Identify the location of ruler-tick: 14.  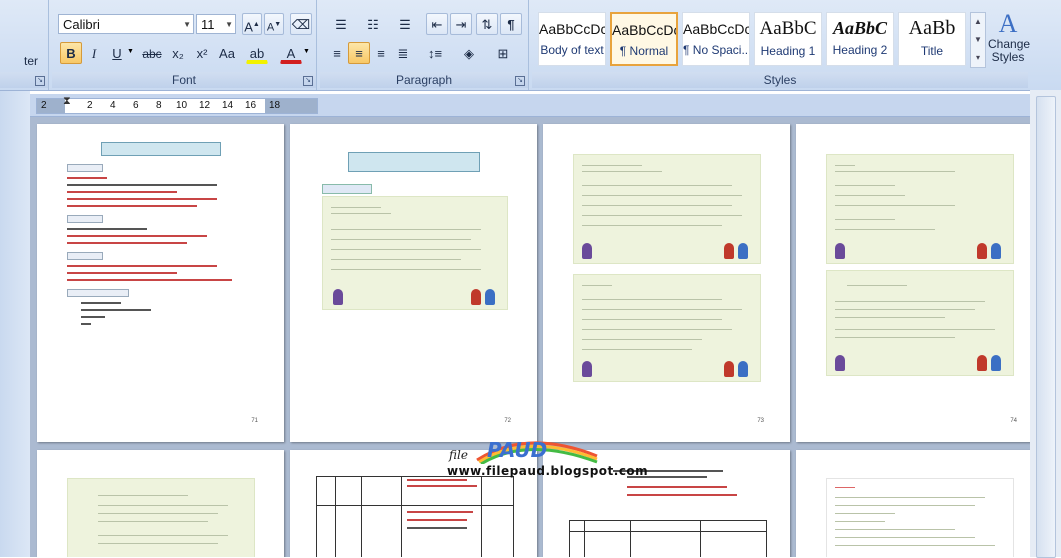
(228, 105).